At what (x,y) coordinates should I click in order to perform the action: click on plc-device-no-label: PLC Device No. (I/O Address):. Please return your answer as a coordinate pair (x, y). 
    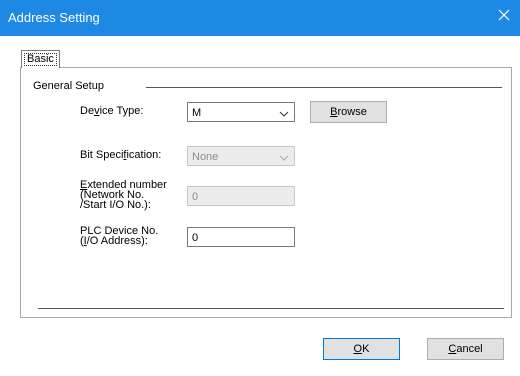
    Looking at the image, I should click on (119, 236).